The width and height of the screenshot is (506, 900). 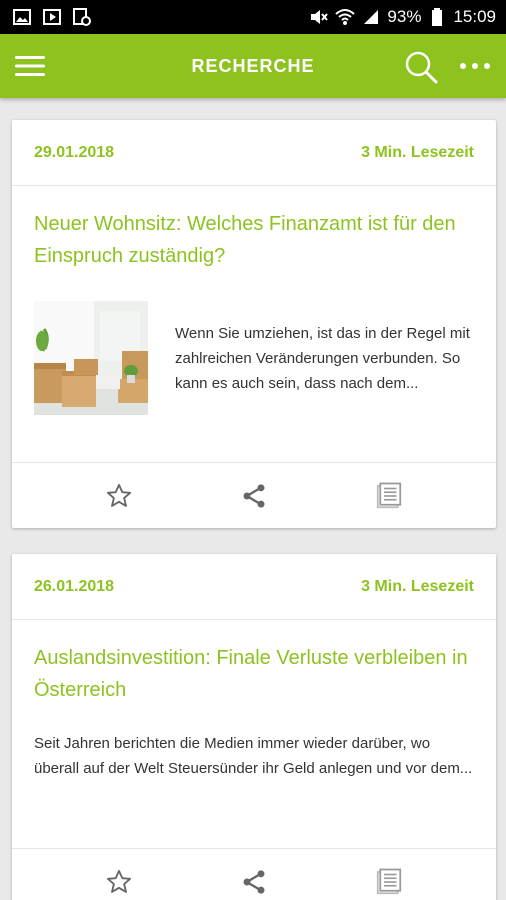 I want to click on article-meta: 26.01.2018 3 Min. Lesezeit, so click(x=254, y=587).